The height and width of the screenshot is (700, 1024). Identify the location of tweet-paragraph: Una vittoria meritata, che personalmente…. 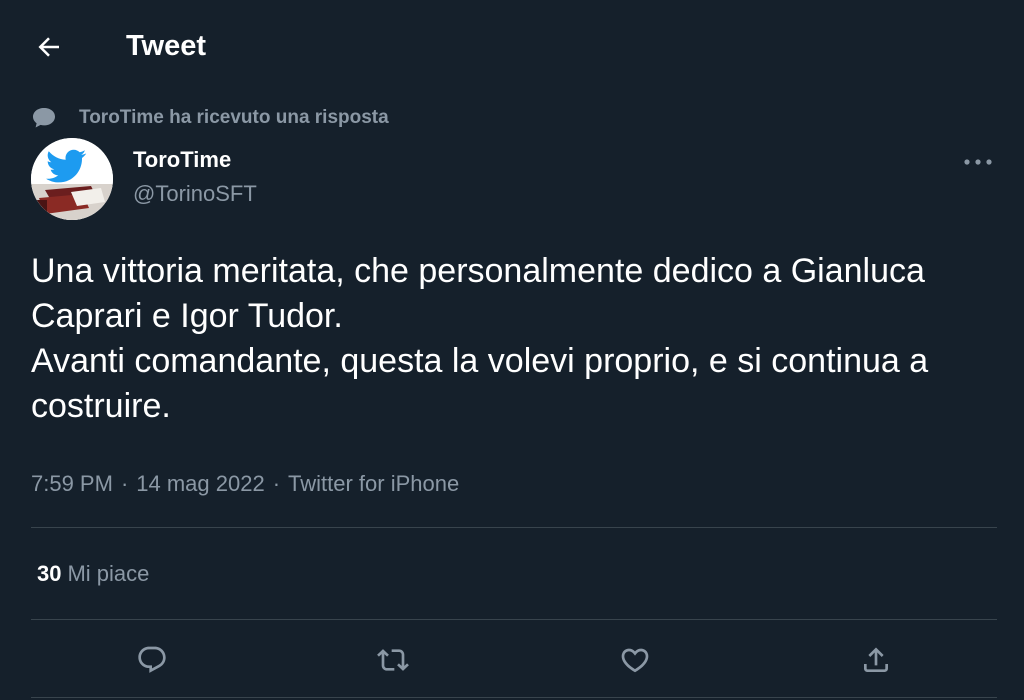
(478, 293).